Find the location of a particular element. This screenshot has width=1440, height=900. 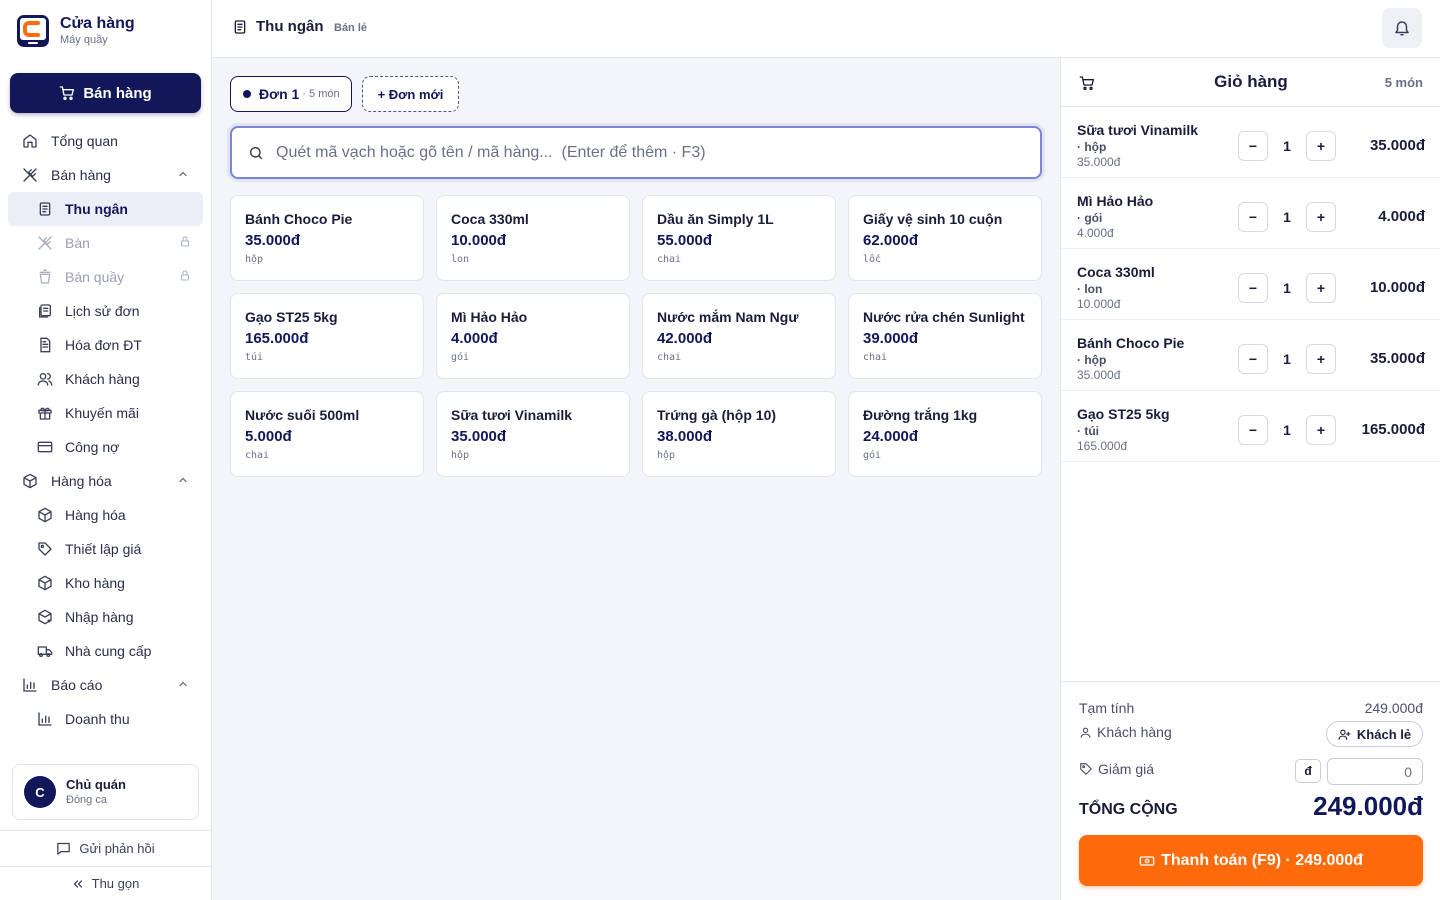

sidebar-item-revenue: Doanh thu is located at coordinates (105, 719).